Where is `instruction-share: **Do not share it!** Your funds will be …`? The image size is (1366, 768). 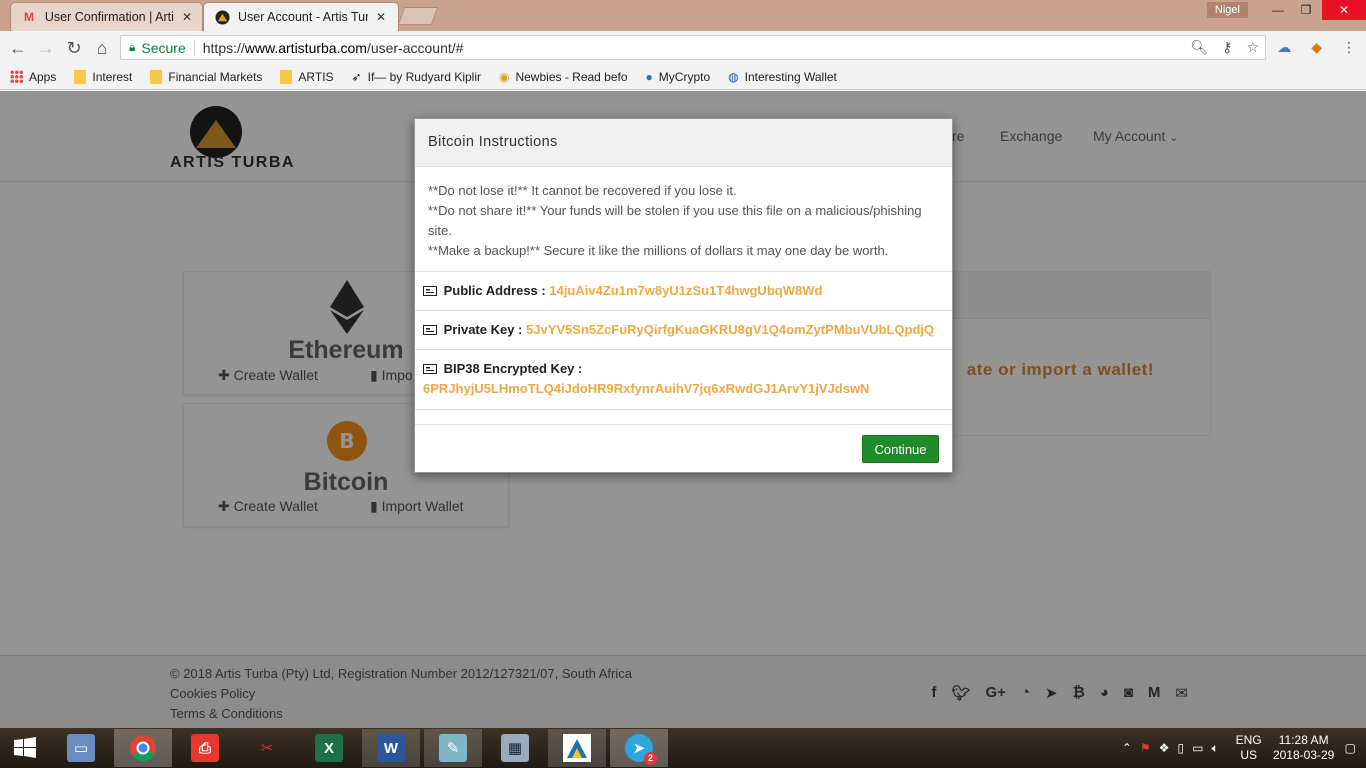
instruction-share: **Do not share it!** Your funds will be … is located at coordinates (675, 220).